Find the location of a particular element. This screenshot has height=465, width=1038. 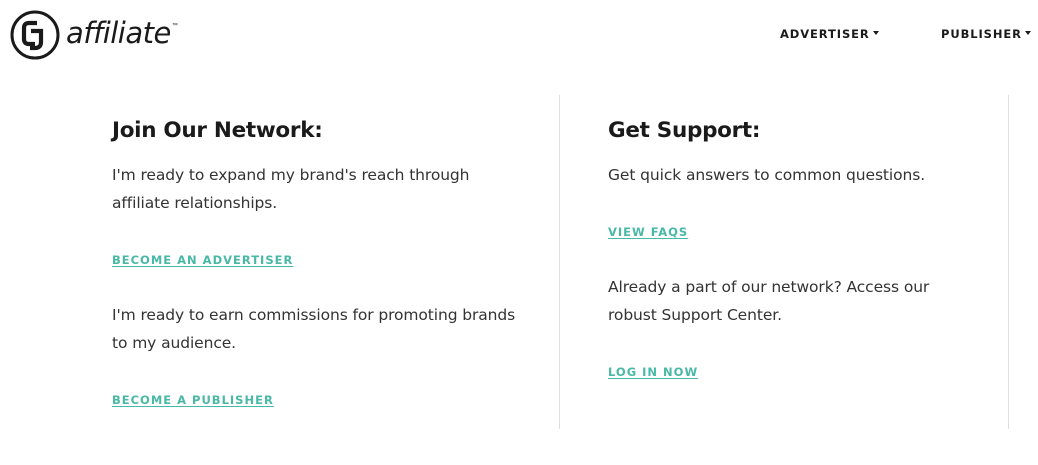

join-network-title: Join Our Network: is located at coordinates (217, 130).